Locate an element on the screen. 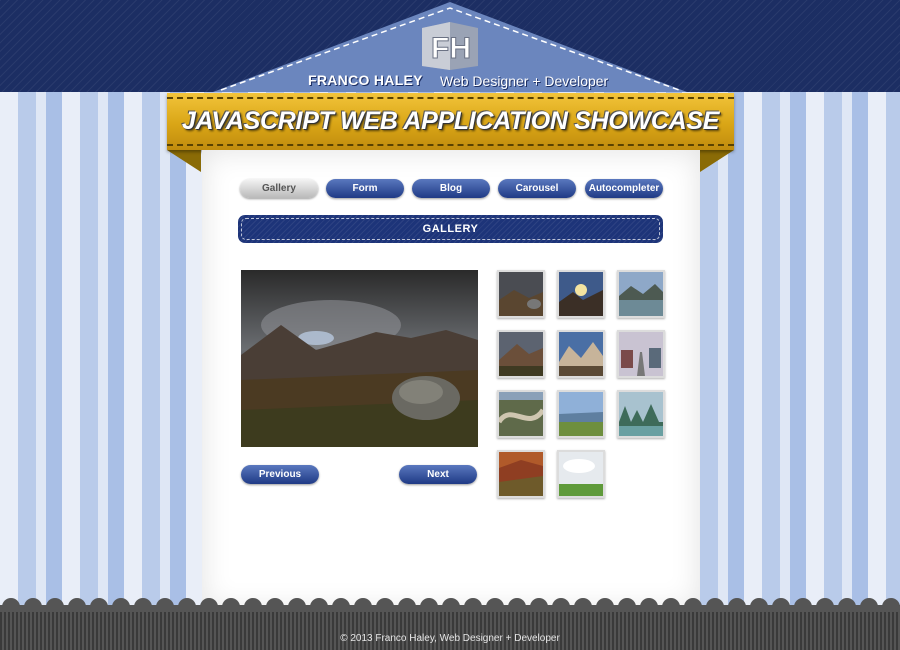 The width and height of the screenshot is (900, 650). title-banner: JAVASCRIPT WEB APPLICATION SHOWCASE is located at coordinates (450, 121).